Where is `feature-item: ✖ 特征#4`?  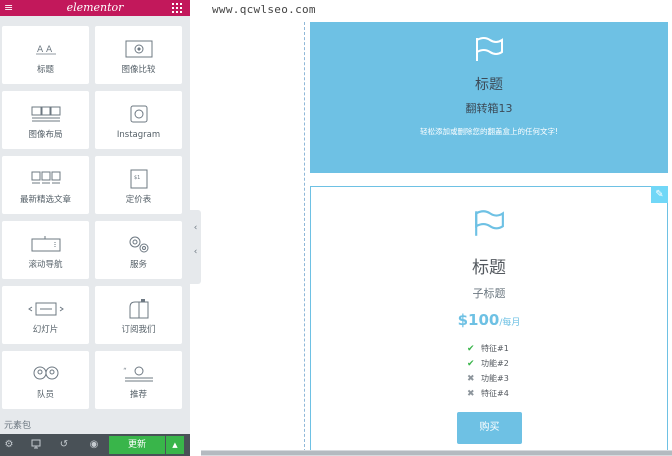 feature-item: ✖ 特征#4 is located at coordinates (527, 393).